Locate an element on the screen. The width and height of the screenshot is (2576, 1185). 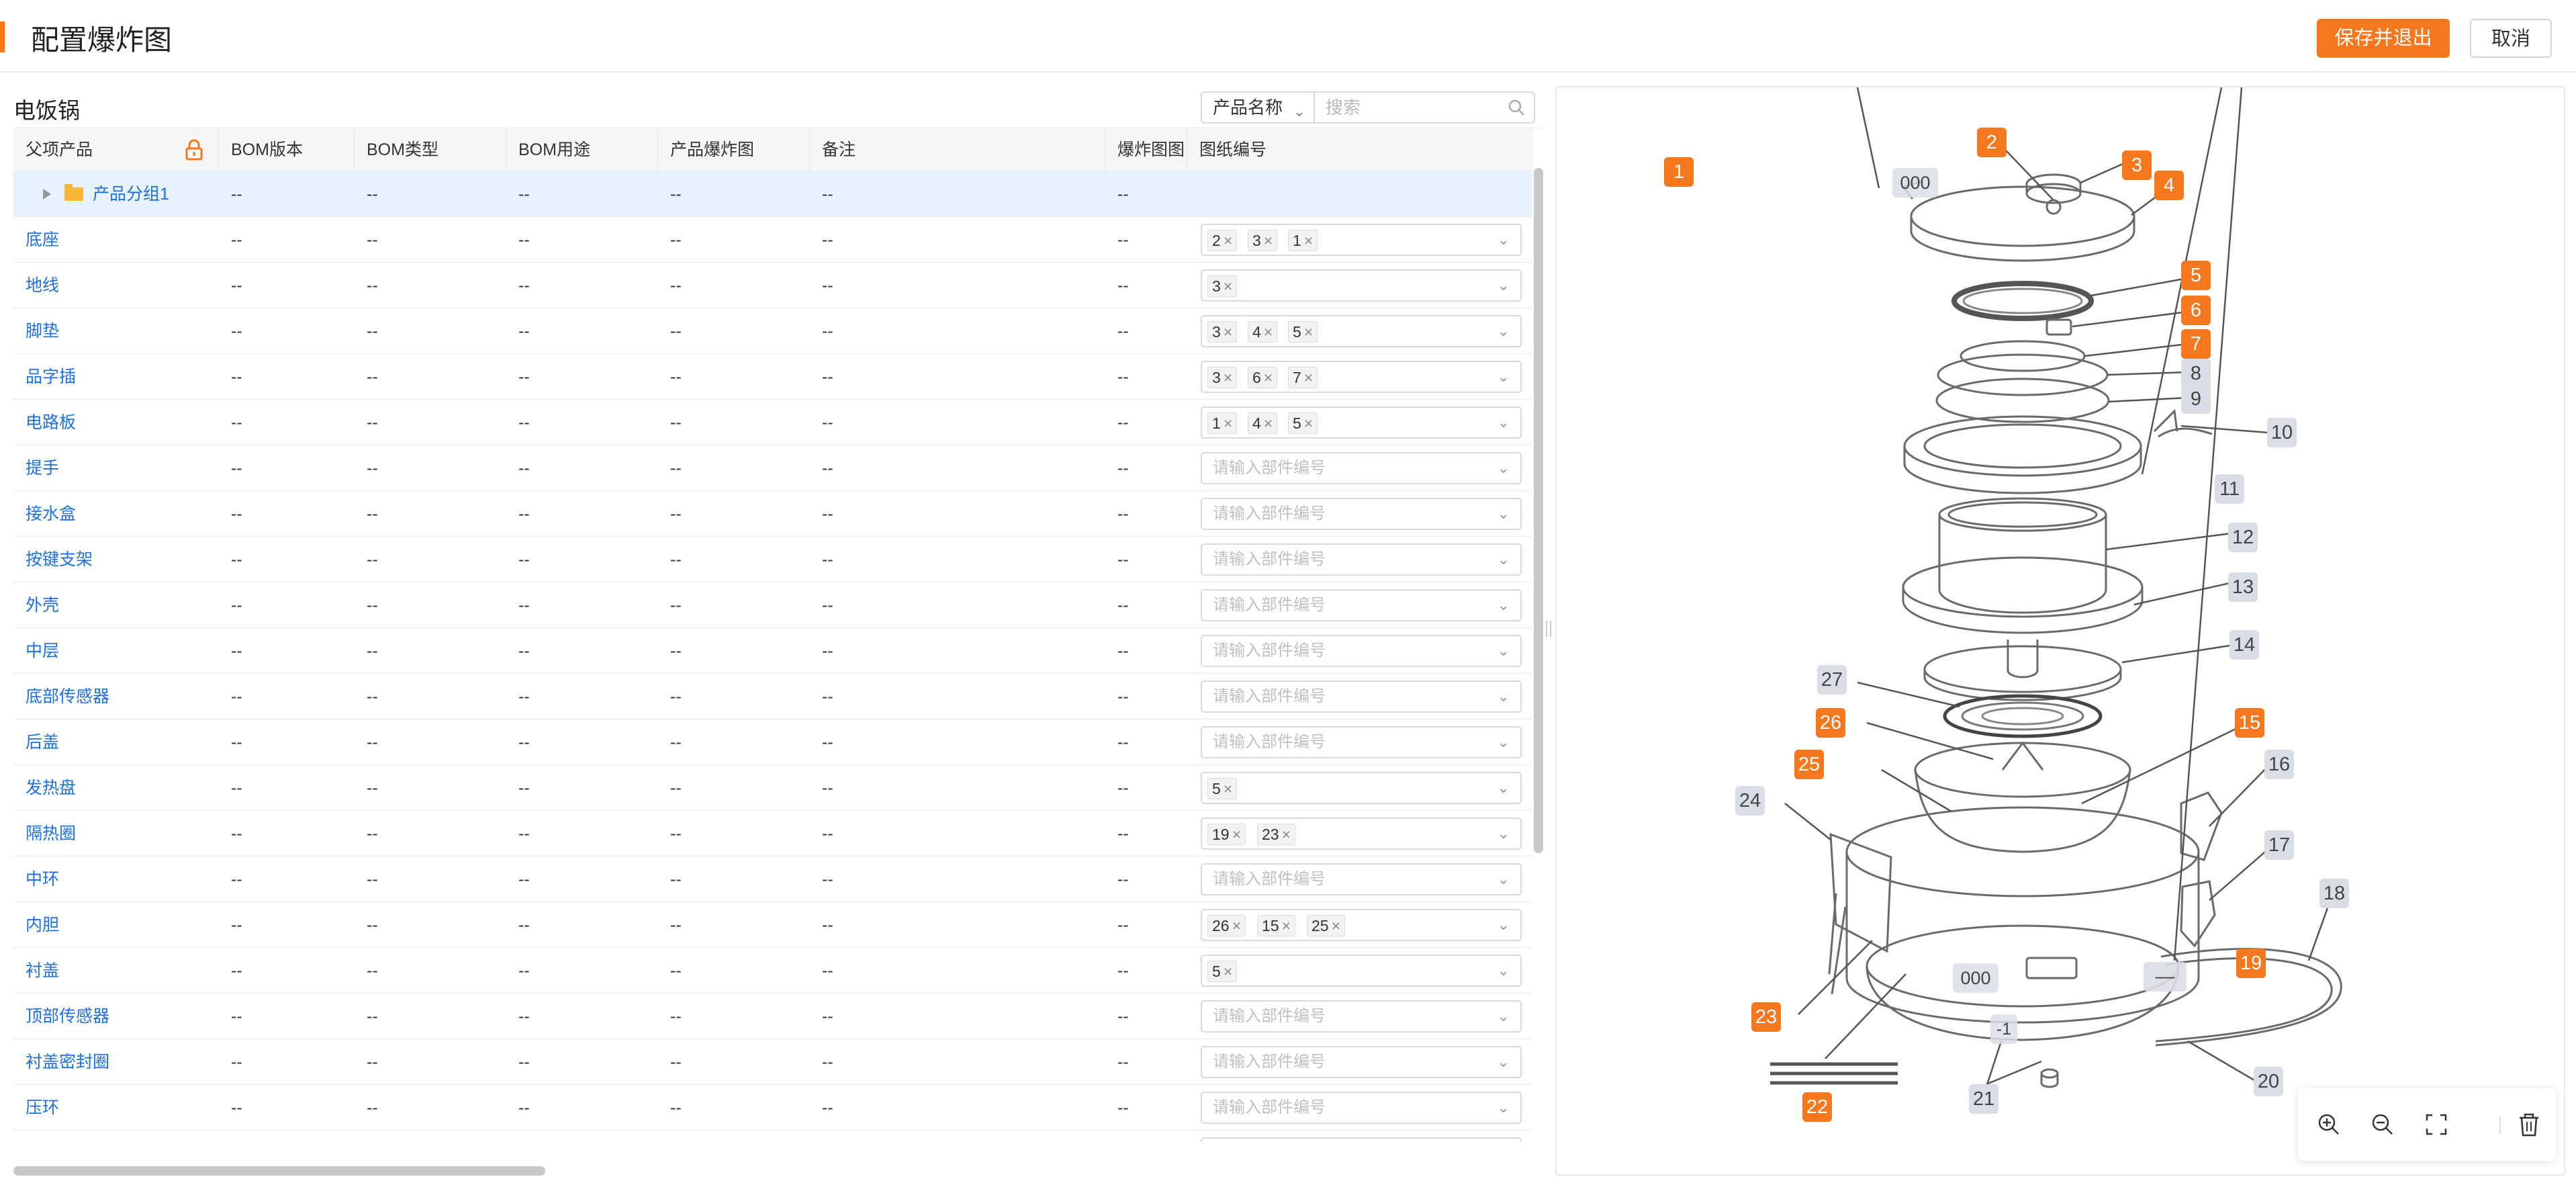
panel-resize-handle is located at coordinates (1548, 629).